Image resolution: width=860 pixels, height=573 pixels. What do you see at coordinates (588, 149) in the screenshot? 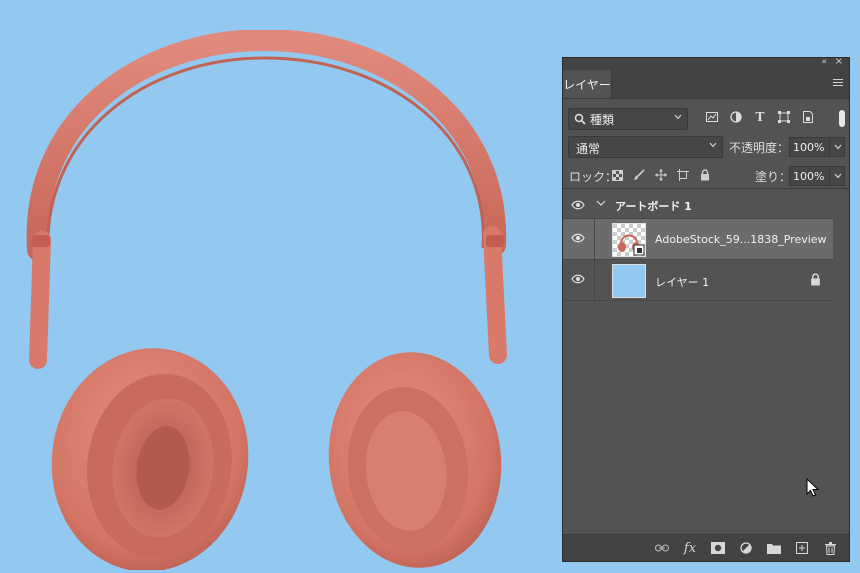
I see `blend-mode-value: 通常` at bounding box center [588, 149].